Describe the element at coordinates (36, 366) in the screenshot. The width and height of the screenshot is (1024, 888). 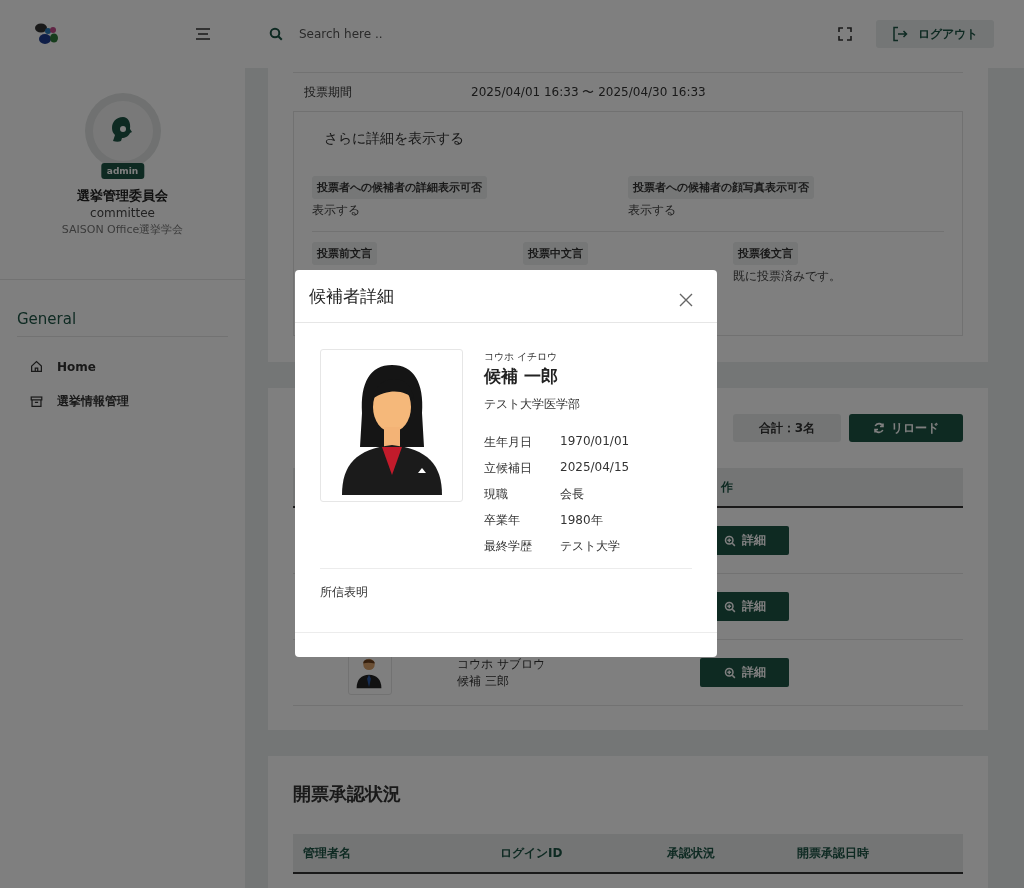
I see `home-icon` at that location.